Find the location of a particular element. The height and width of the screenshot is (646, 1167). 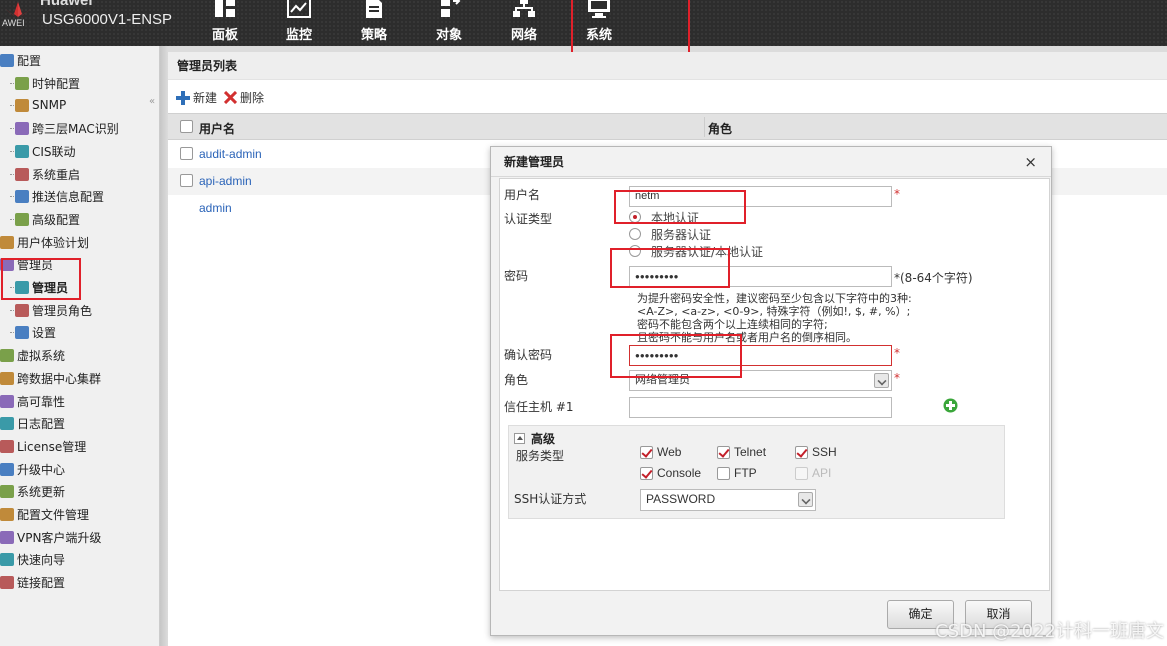

service-ssh-checkbox is located at coordinates (801, 452).